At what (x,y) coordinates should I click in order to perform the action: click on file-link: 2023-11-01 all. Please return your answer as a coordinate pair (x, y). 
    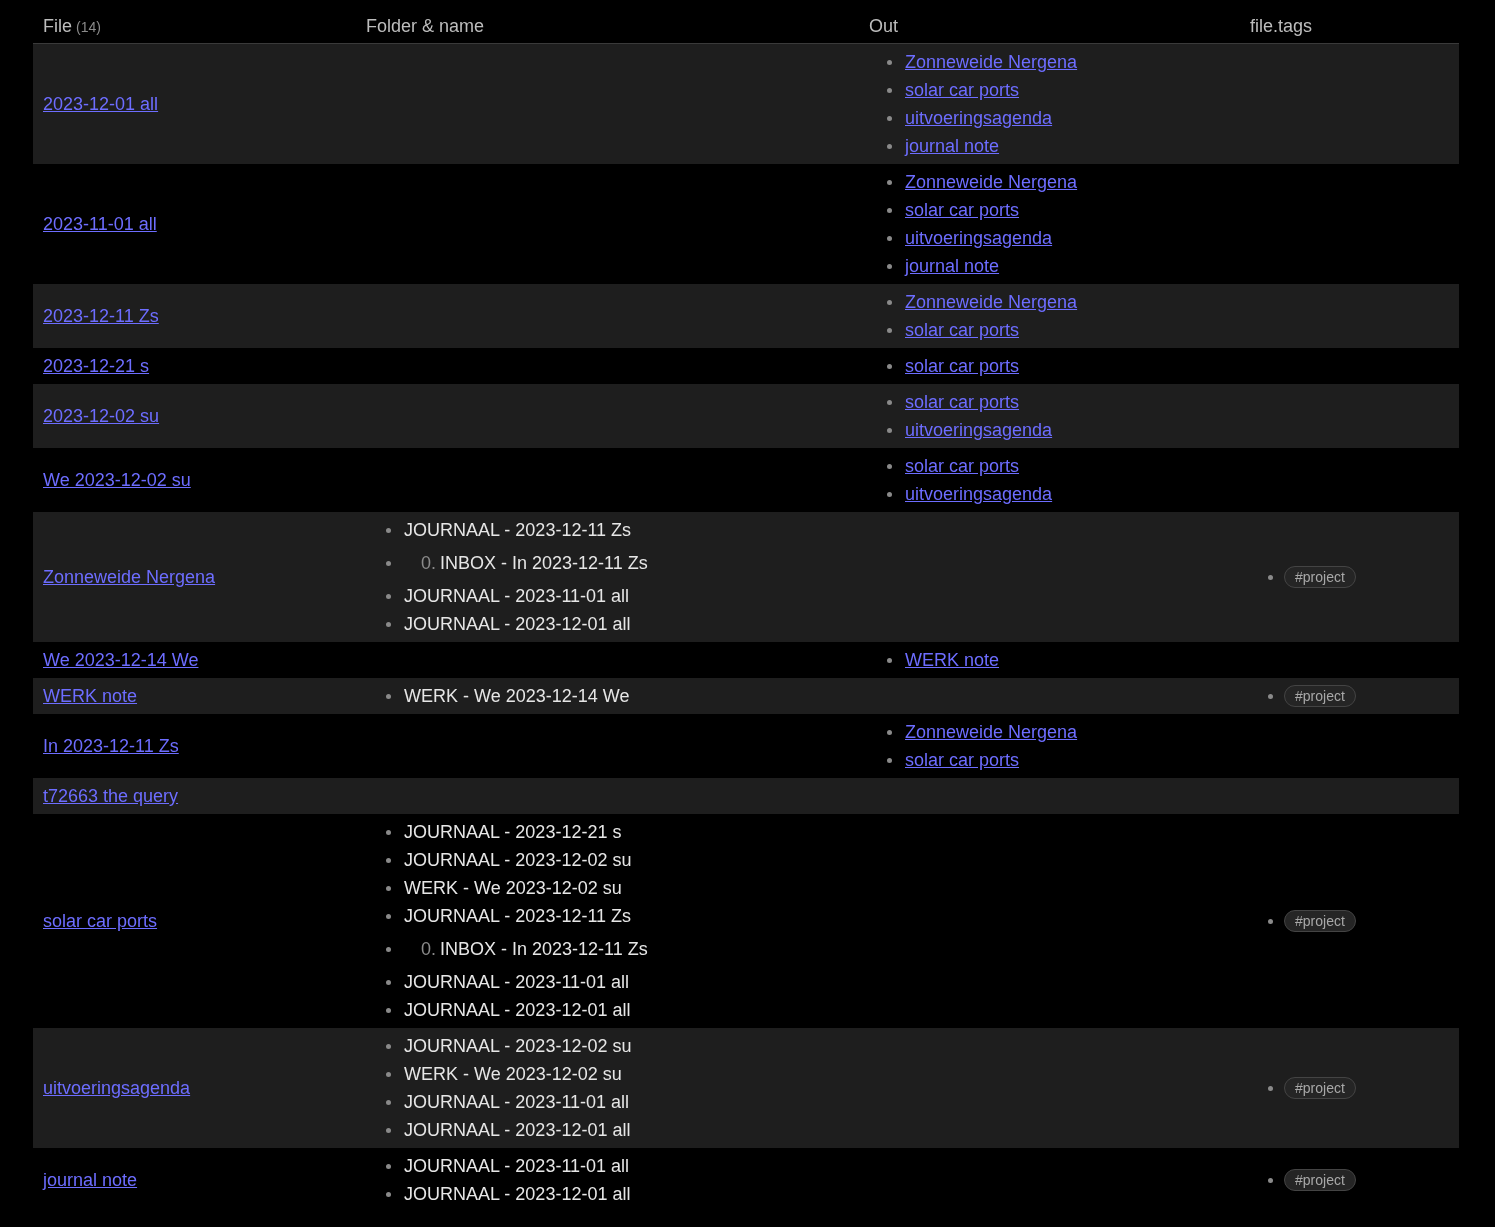
    Looking at the image, I should click on (100, 224).